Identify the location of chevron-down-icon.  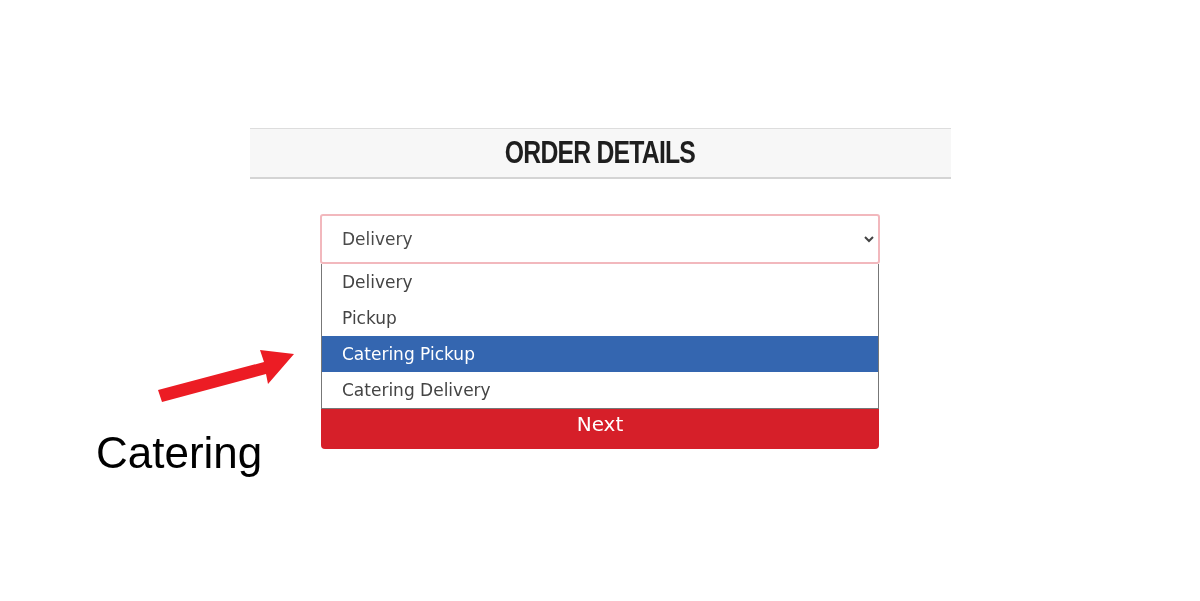
(869, 239).